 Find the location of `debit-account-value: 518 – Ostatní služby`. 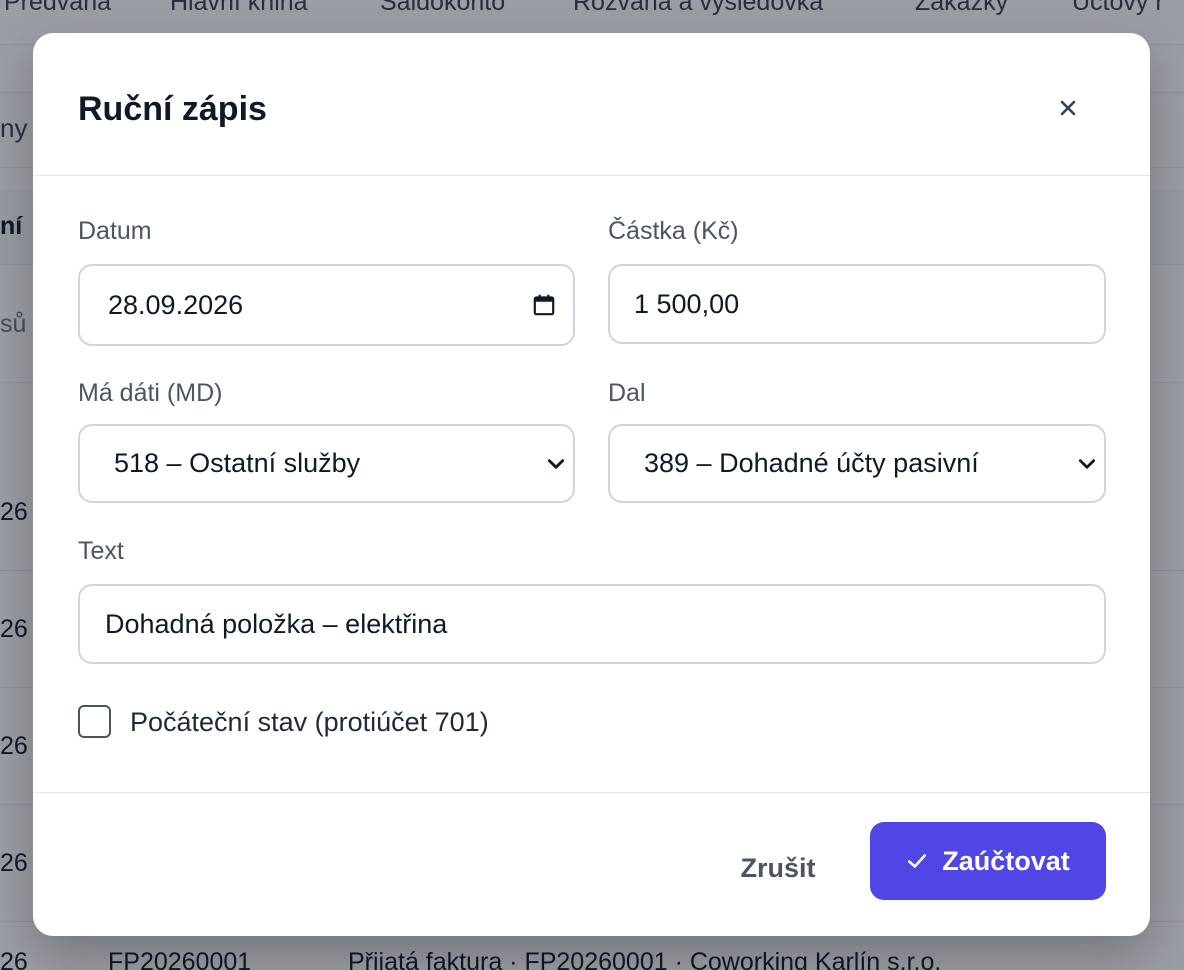

debit-account-value: 518 – Ostatní služby is located at coordinates (237, 463).